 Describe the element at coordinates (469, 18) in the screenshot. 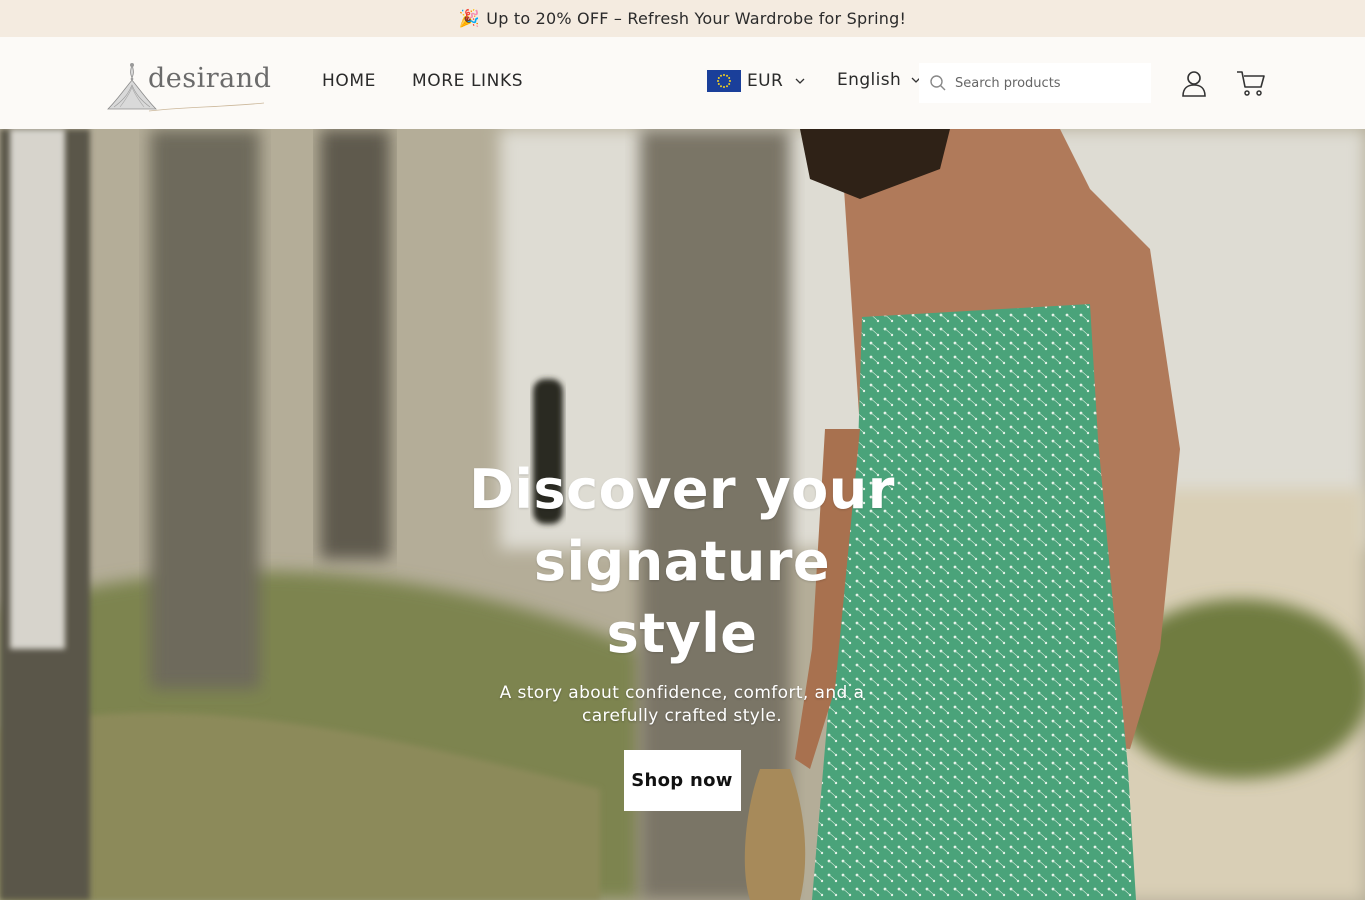

I see `party-popper-icon: 🎉` at that location.